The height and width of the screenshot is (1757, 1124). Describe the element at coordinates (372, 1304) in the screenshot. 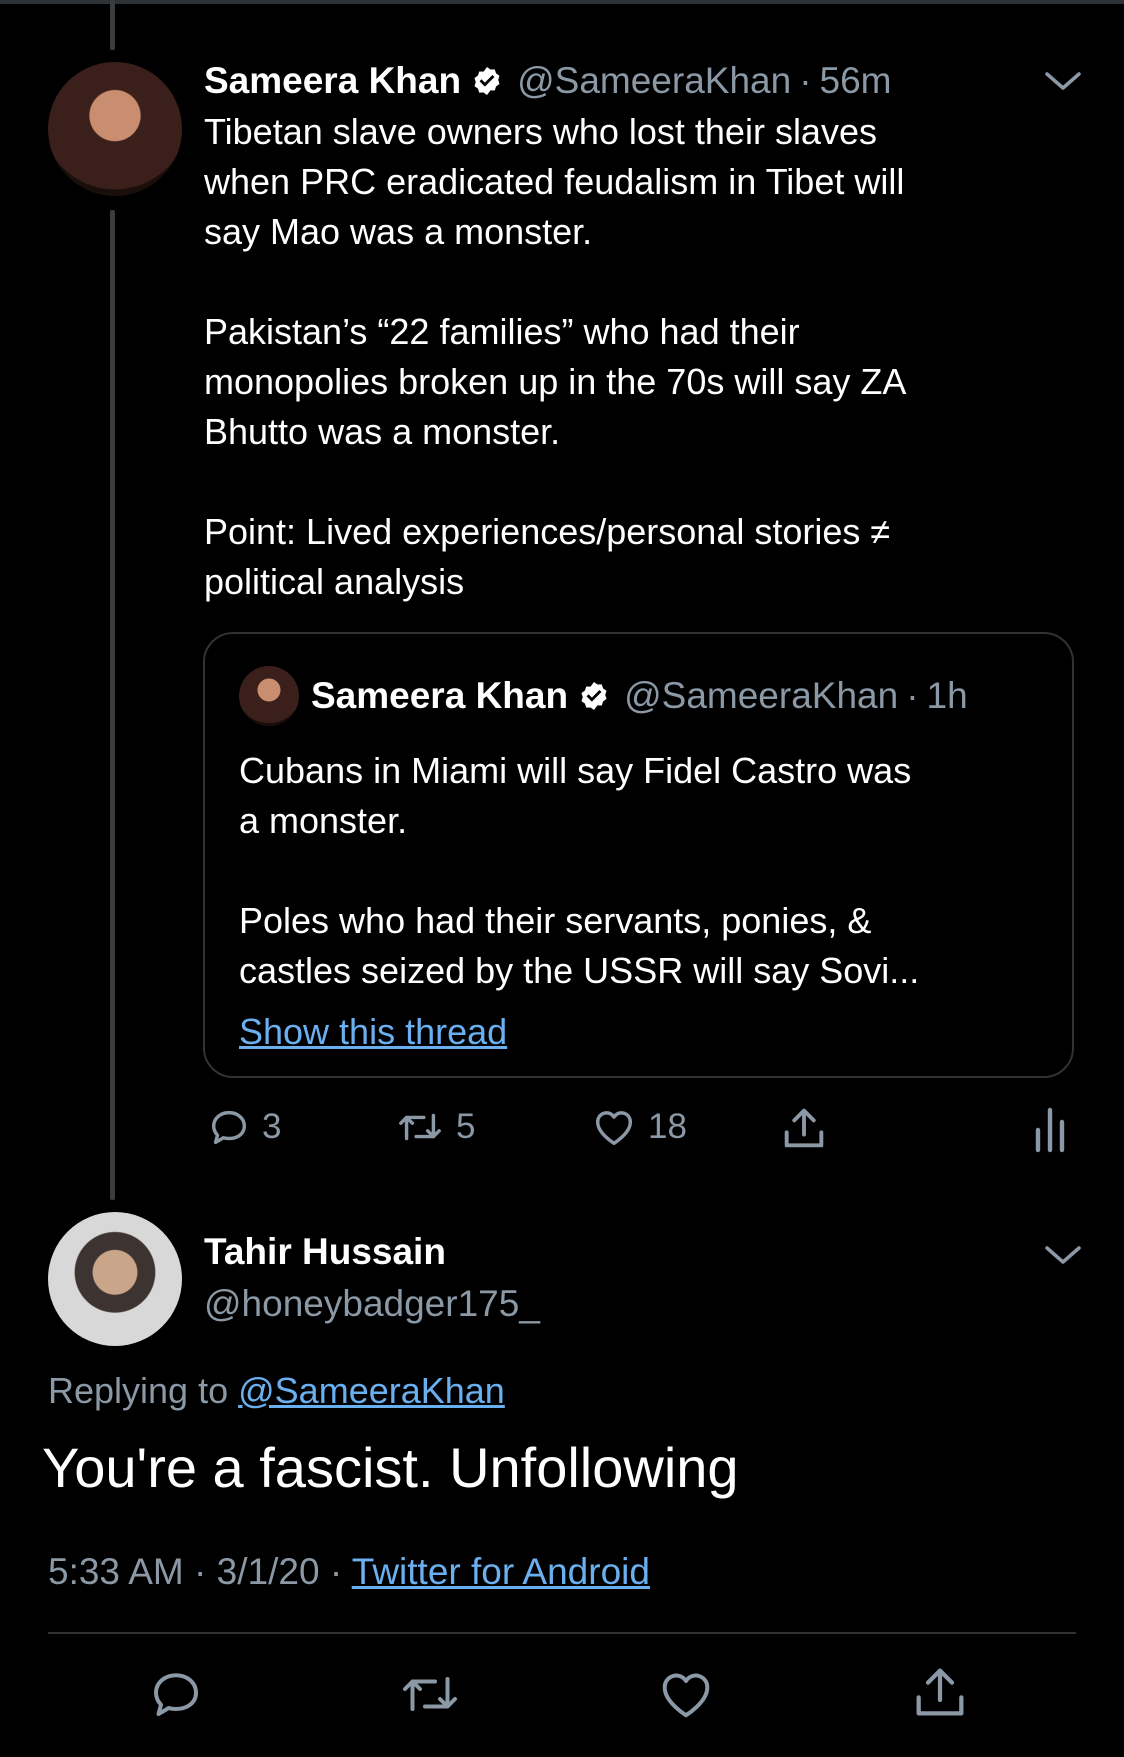

I see `author-handle: @honeybadger175_` at that location.